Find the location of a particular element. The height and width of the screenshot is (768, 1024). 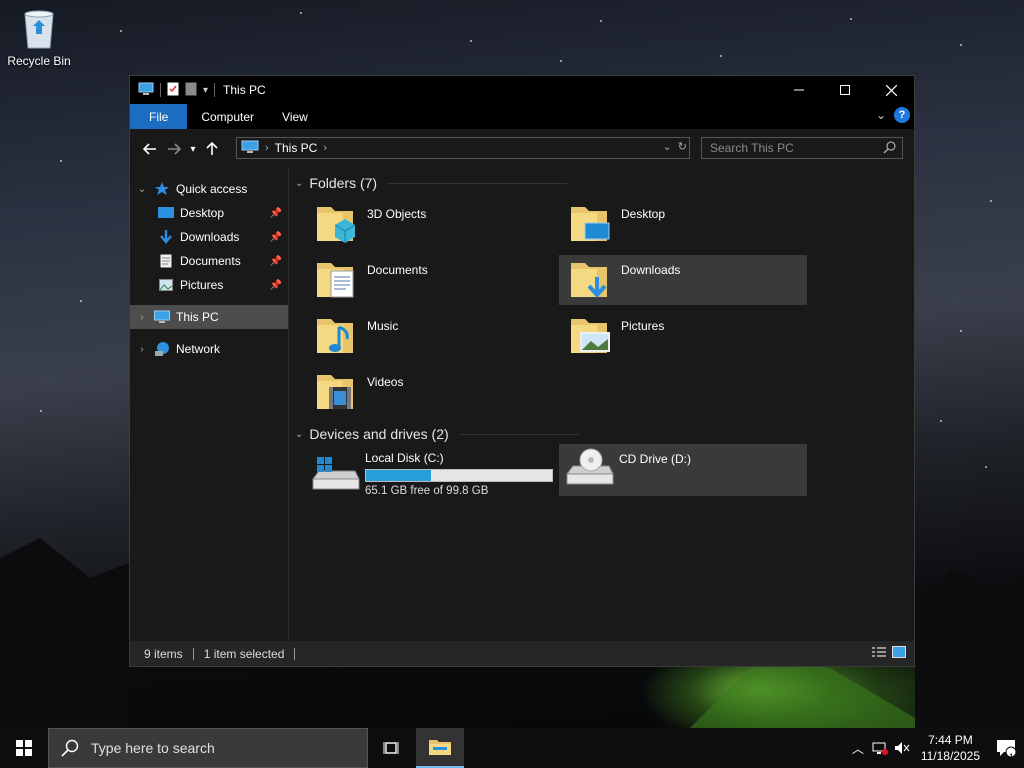

drive-info: Local Disk (C:) 65.1 GB free of 99.8 GB is located at coordinates (459, 475).